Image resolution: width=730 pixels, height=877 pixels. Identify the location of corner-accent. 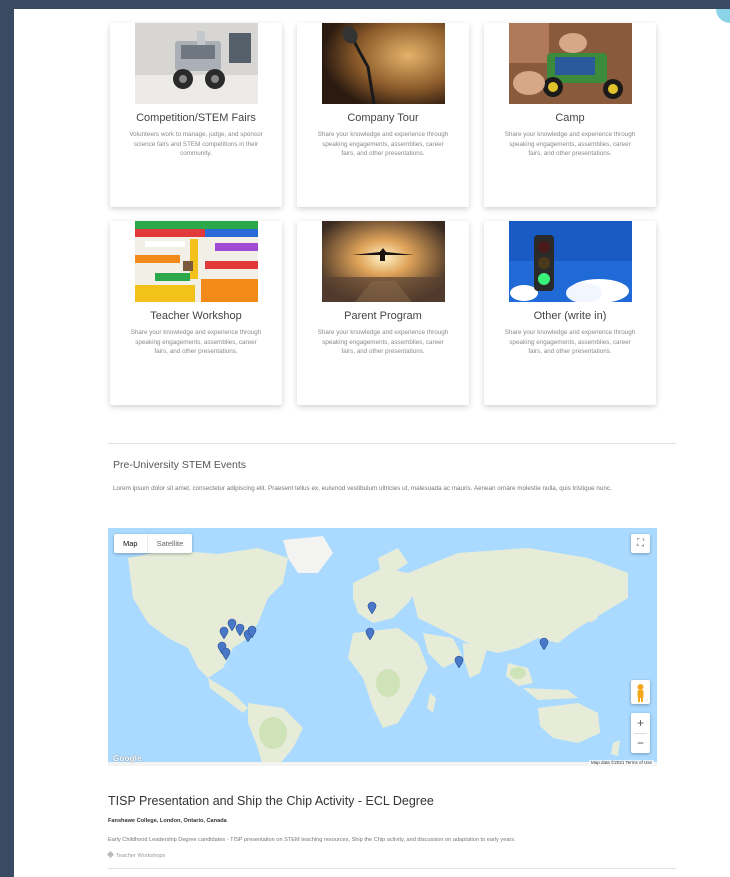
(723, 16).